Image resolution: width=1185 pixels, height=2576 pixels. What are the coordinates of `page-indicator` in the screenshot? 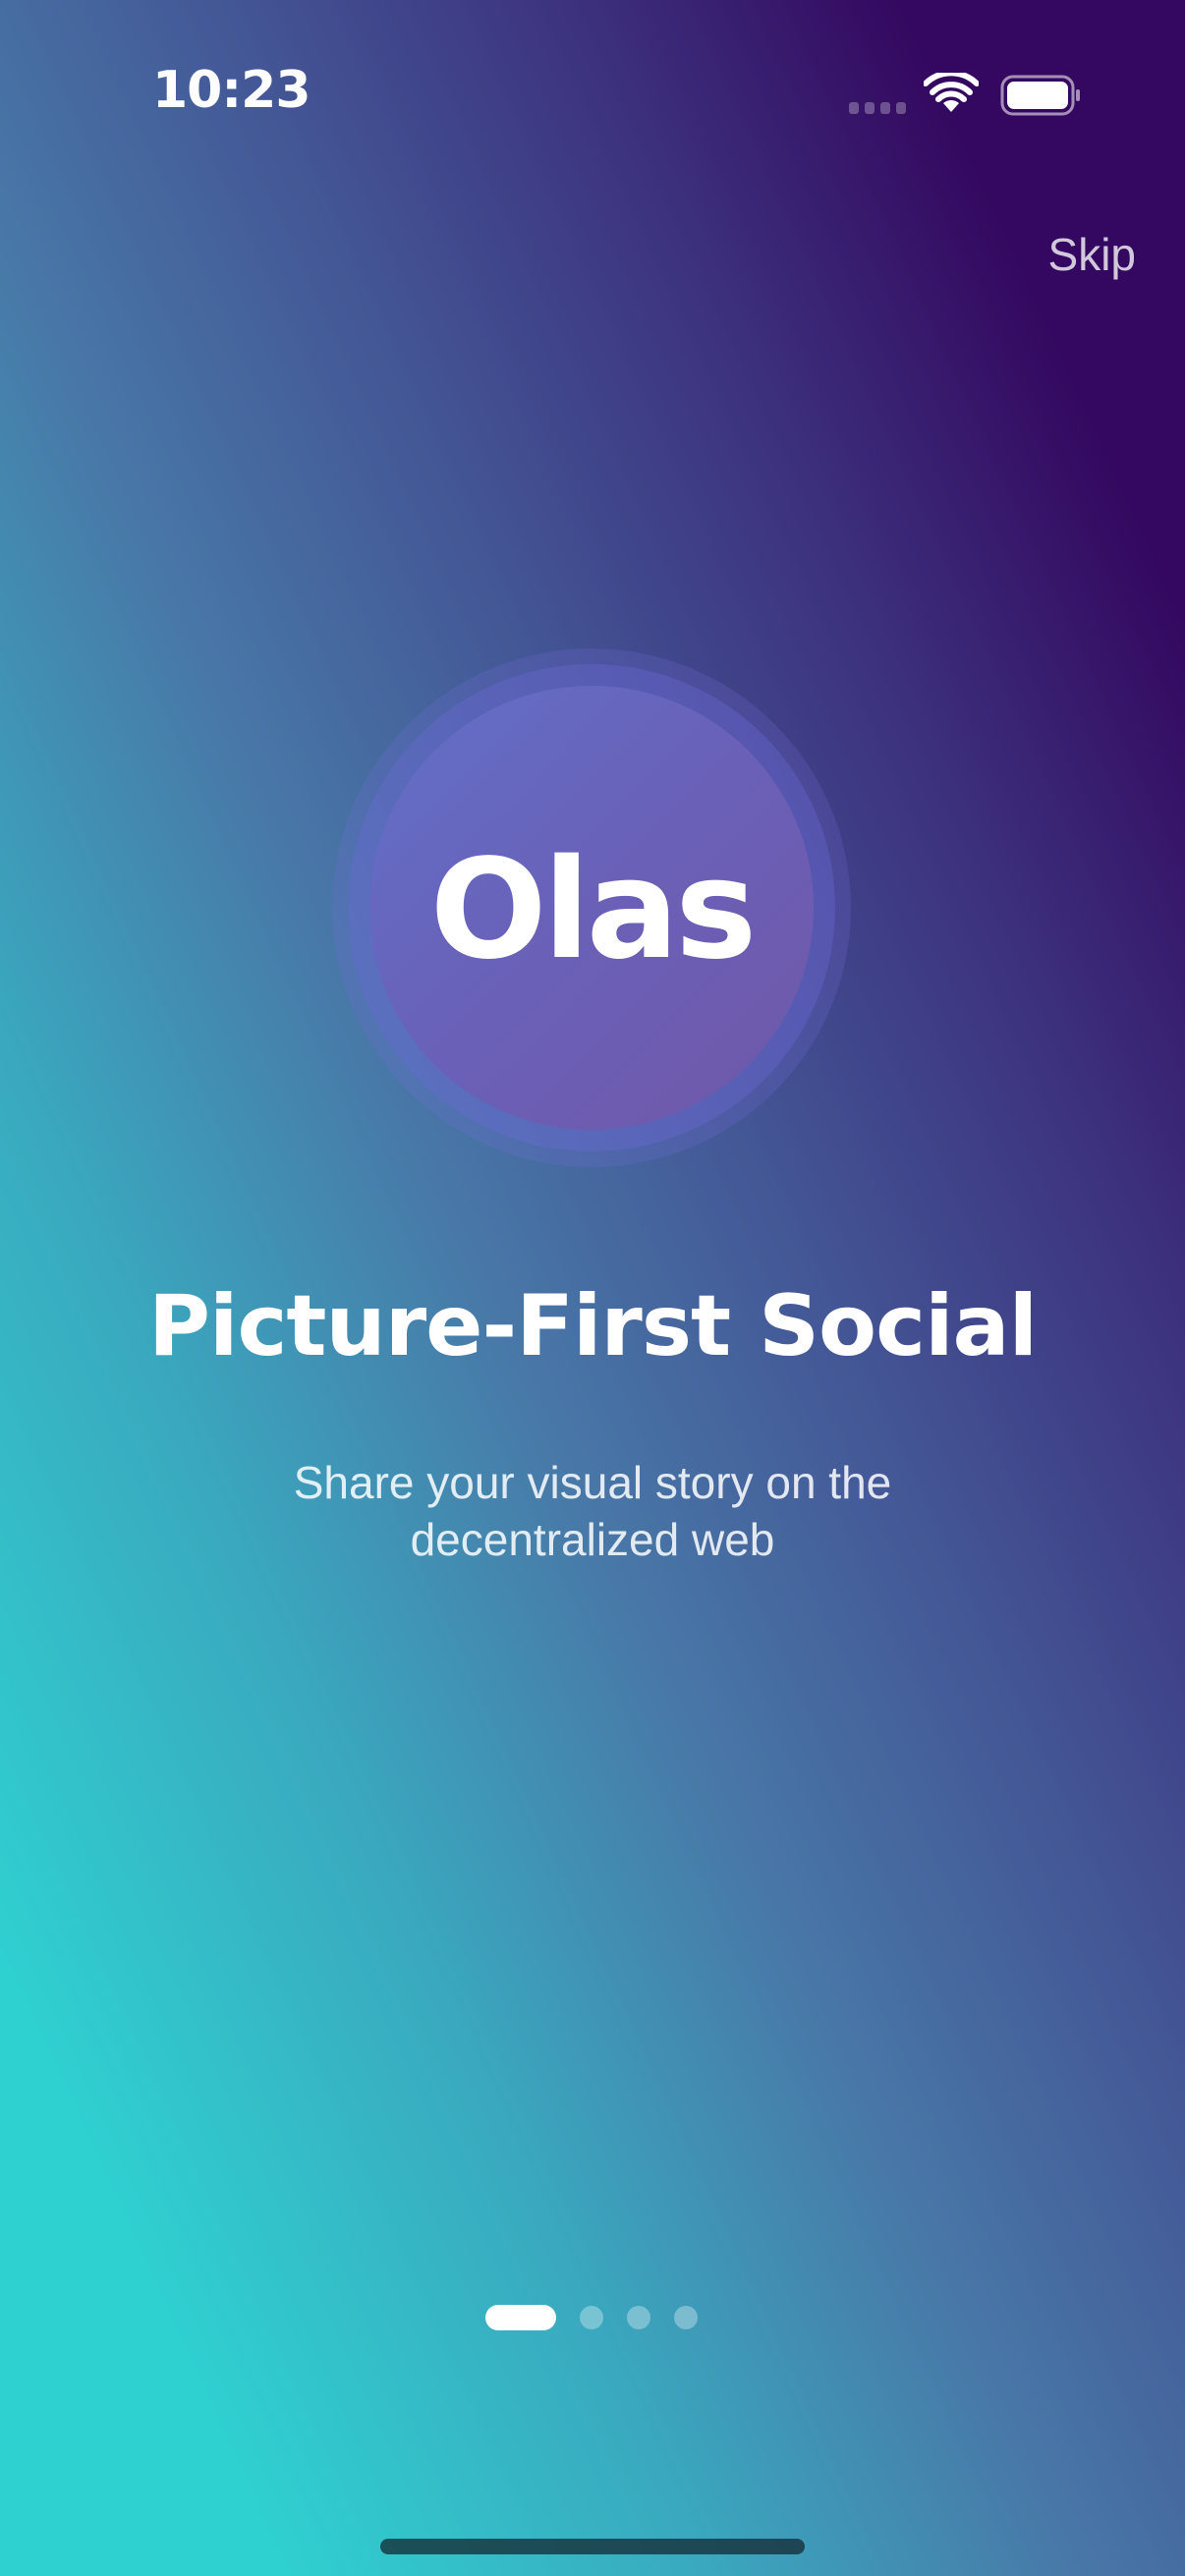 It's located at (592, 2317).